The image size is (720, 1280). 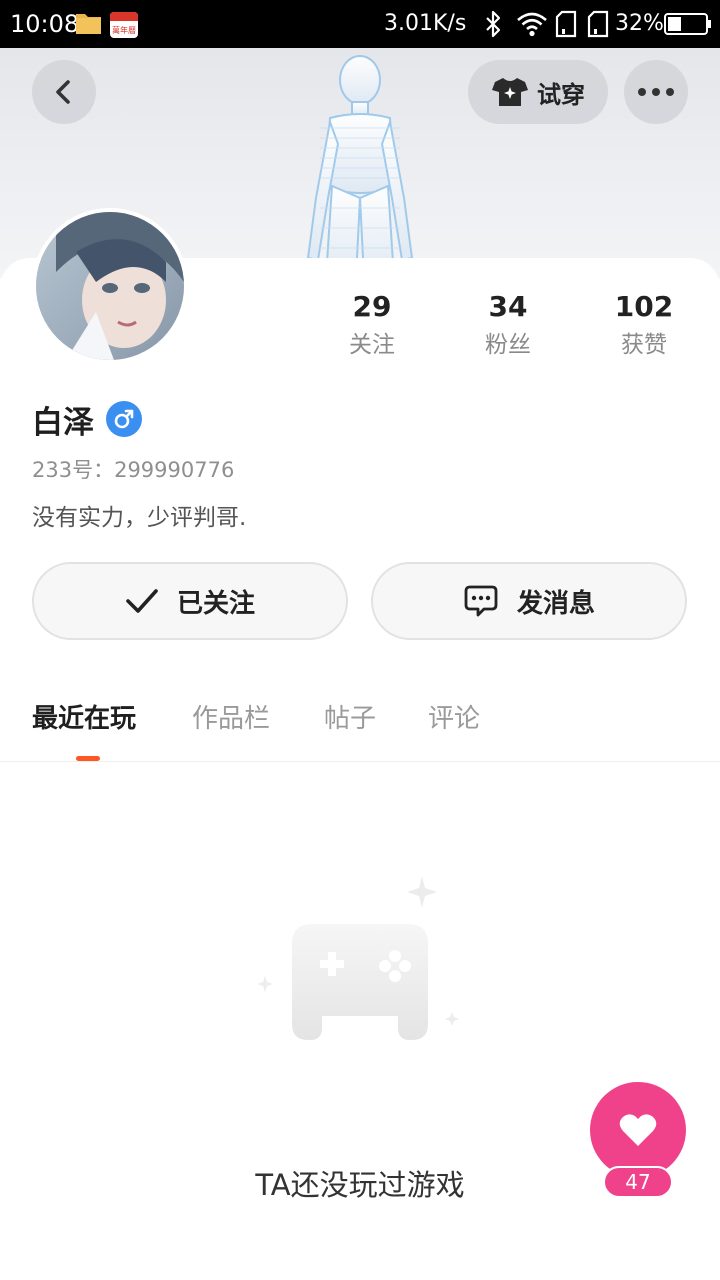 I want to click on battery-percent: 32%, so click(x=639, y=23).